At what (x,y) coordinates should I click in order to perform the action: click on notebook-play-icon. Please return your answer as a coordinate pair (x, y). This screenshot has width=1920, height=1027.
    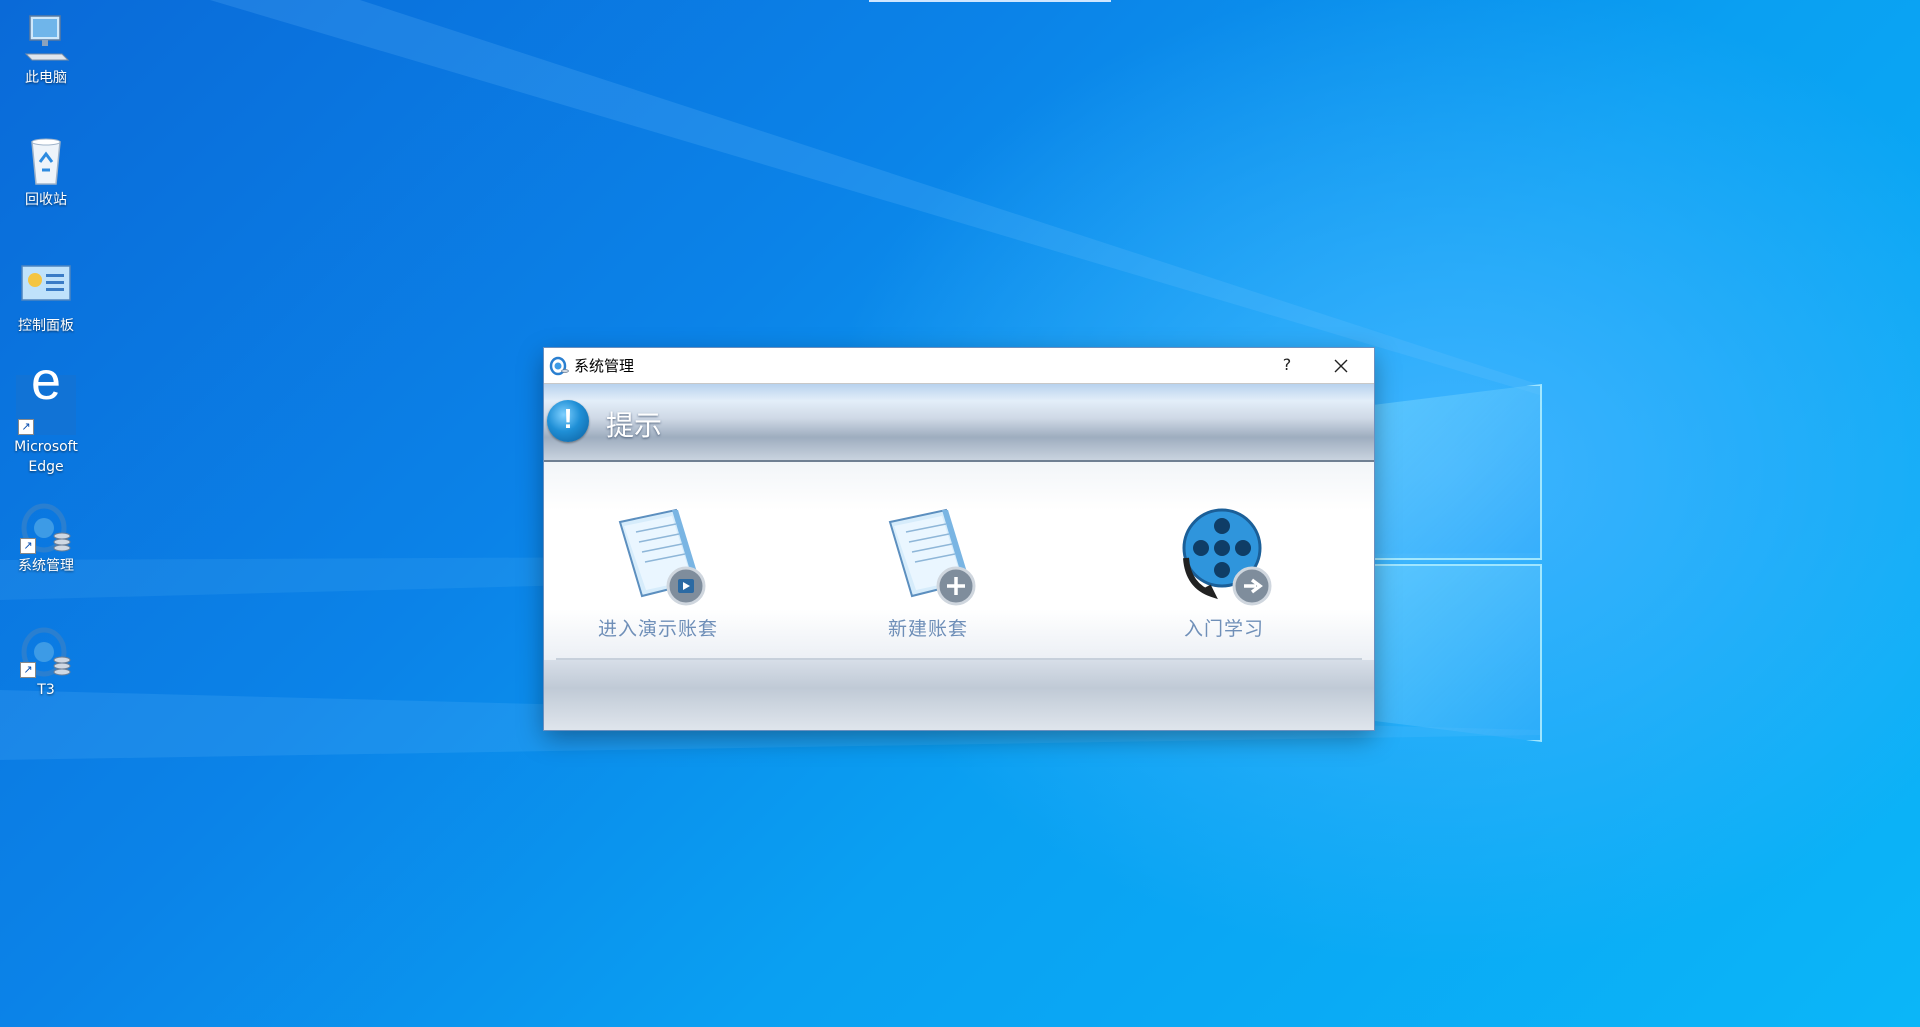
    Looking at the image, I should click on (658, 554).